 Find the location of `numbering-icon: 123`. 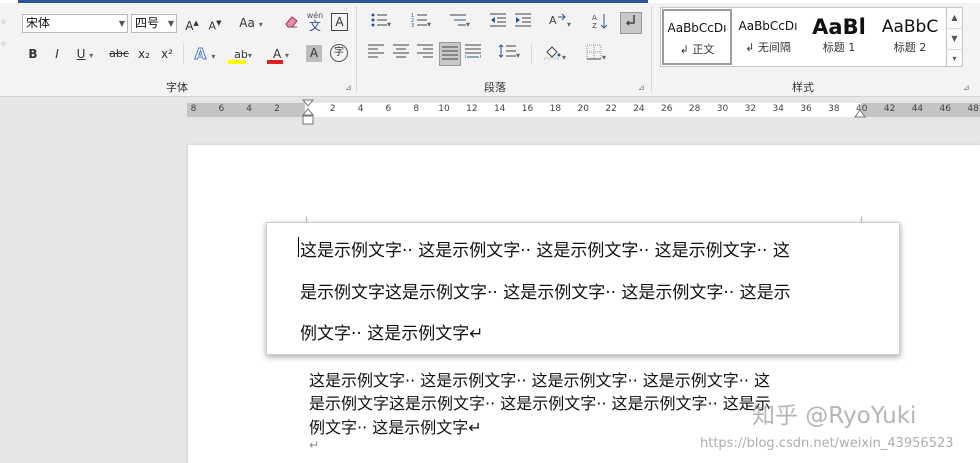

numbering-icon: 123 is located at coordinates (419, 21).